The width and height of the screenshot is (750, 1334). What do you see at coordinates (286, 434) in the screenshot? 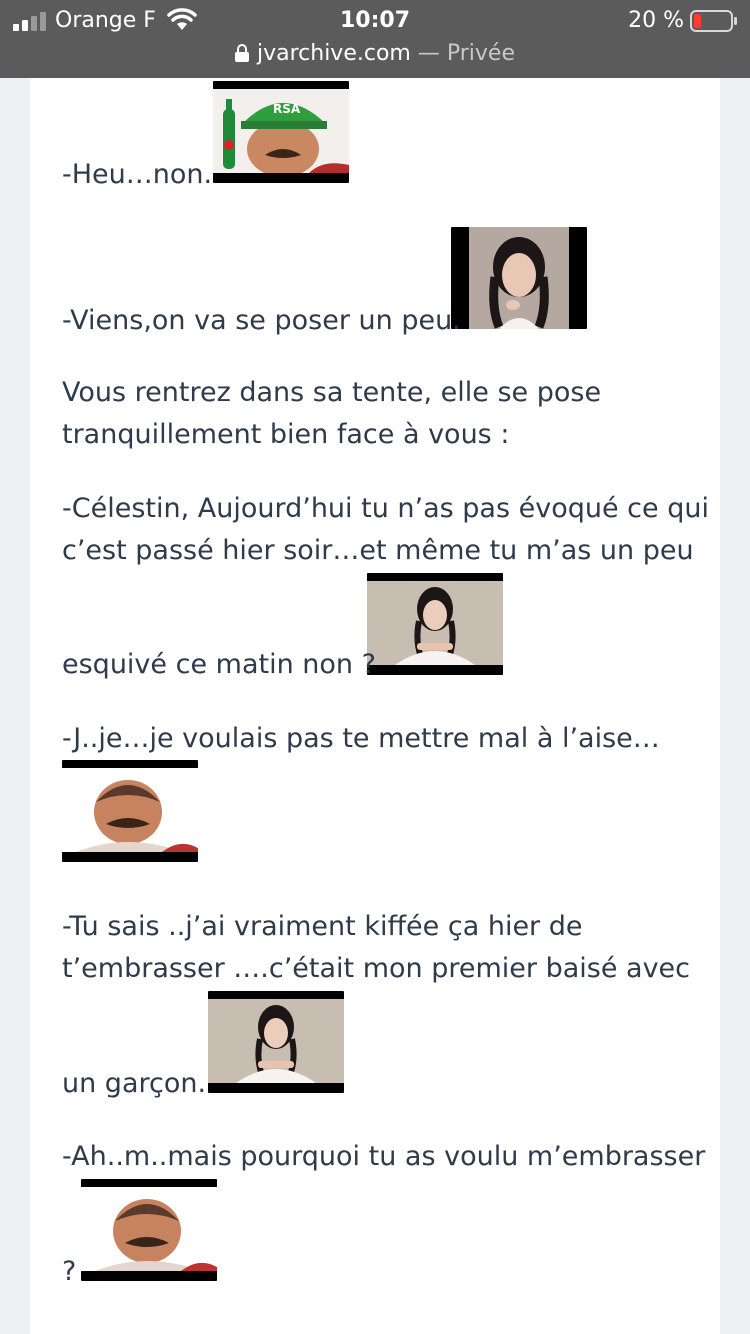
I see `post-line: tranquillement bien face à vous :` at bounding box center [286, 434].